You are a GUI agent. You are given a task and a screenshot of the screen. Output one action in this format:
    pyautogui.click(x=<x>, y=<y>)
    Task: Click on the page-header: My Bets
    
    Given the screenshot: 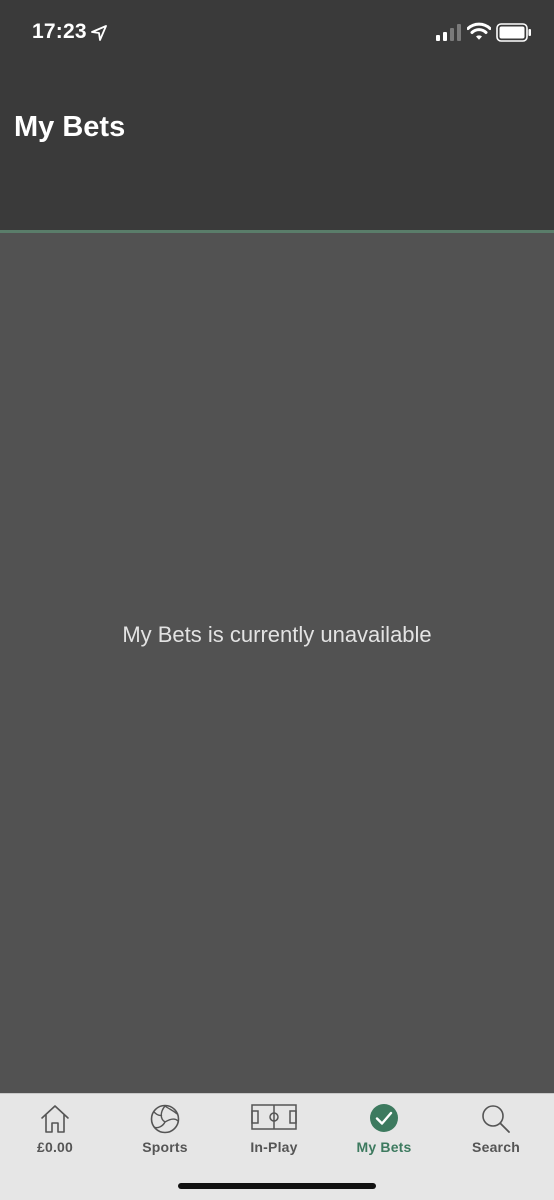 What is the action you would take?
    pyautogui.click(x=277, y=148)
    